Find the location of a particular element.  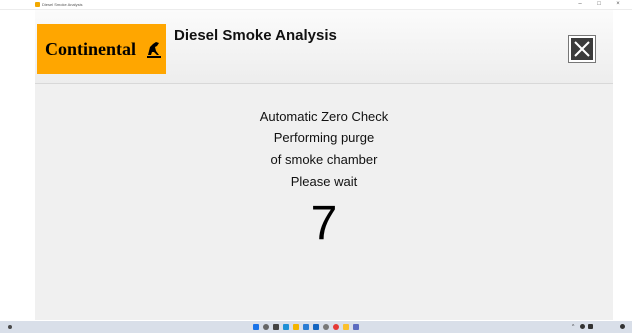

status-line-4: Please wait is located at coordinates (324, 181).